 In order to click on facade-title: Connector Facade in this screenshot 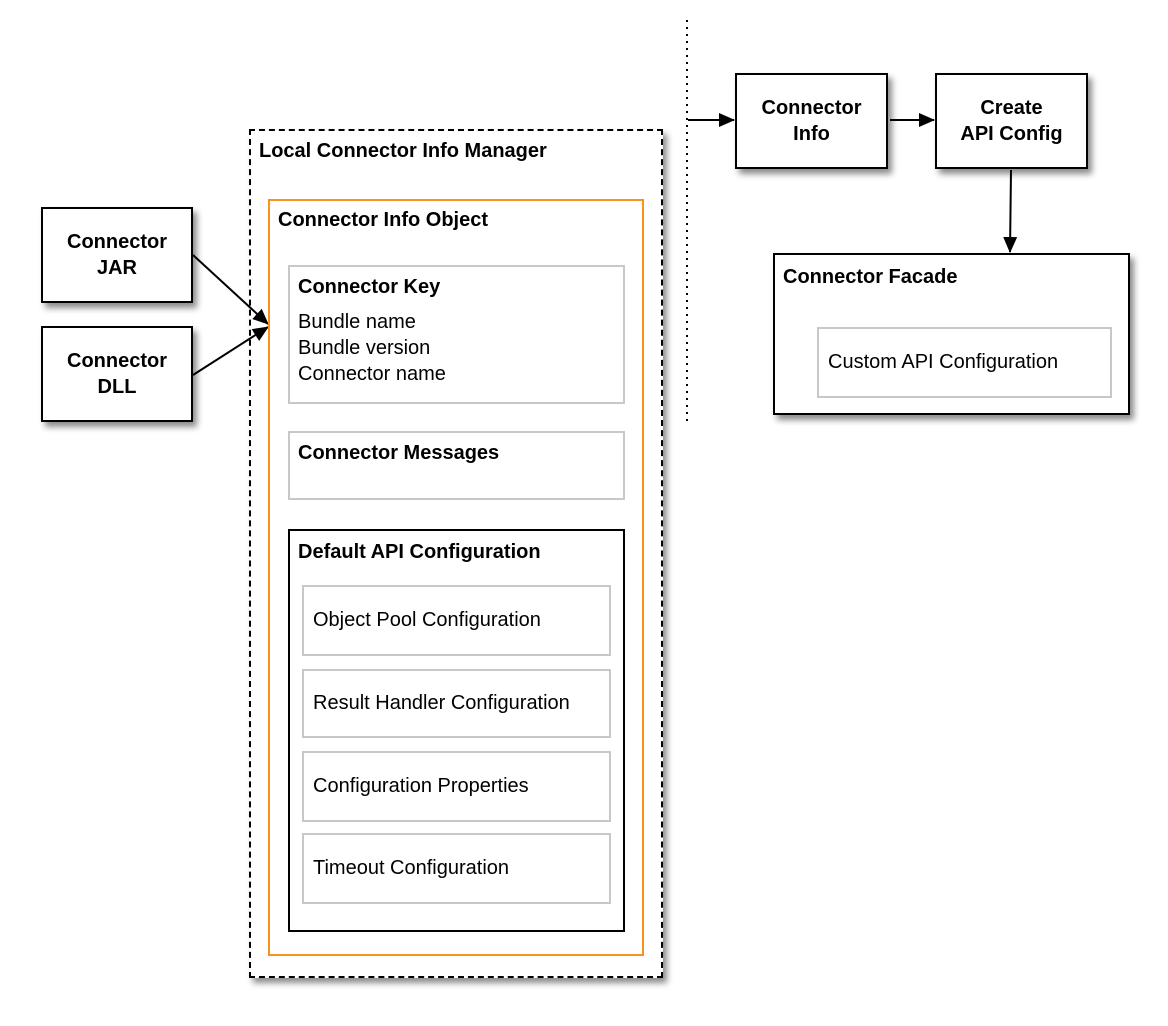, I will do `click(870, 277)`.